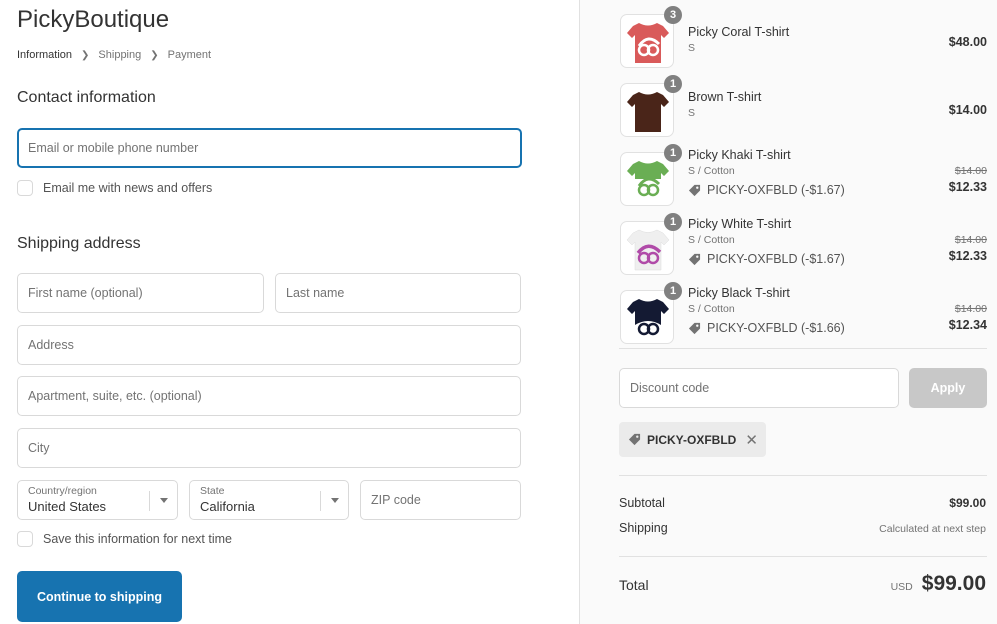 The height and width of the screenshot is (624, 997). What do you see at coordinates (673, 15) in the screenshot?
I see `quantity-badge: 3` at bounding box center [673, 15].